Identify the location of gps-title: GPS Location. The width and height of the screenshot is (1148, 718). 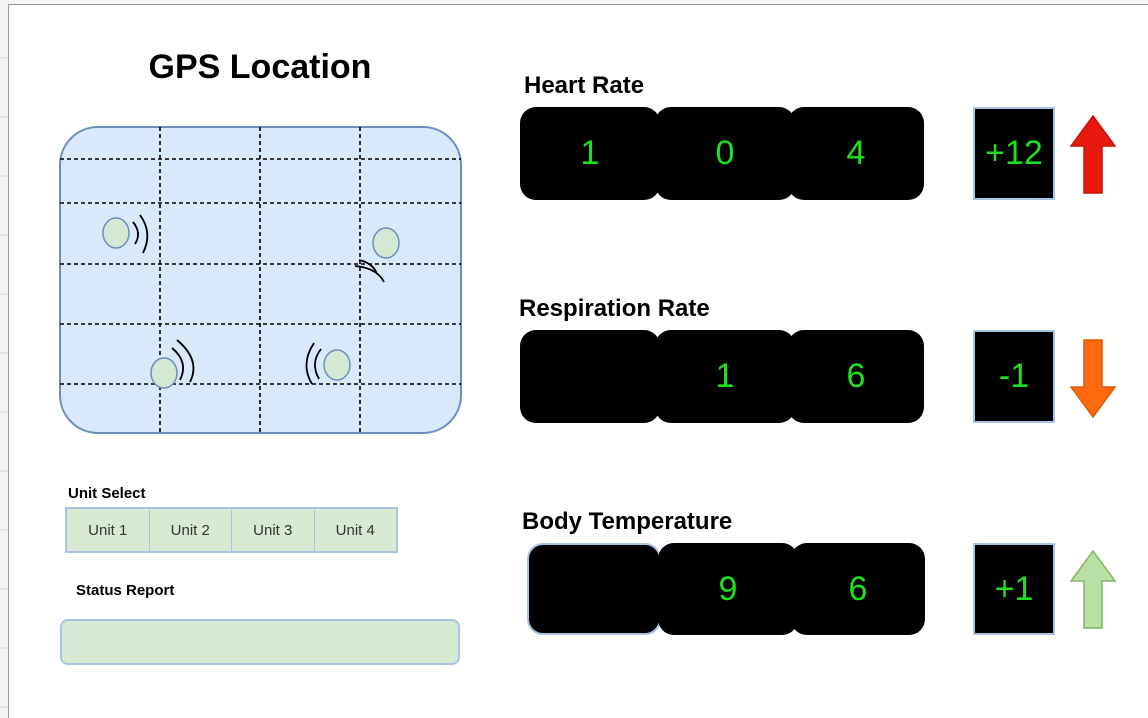
(260, 67).